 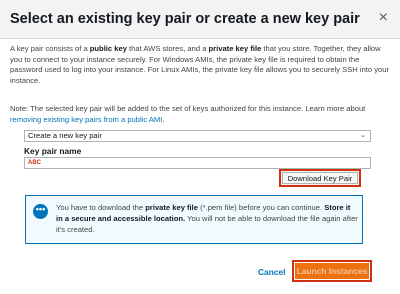 I want to click on note-text-end: ., so click(x=163, y=119).